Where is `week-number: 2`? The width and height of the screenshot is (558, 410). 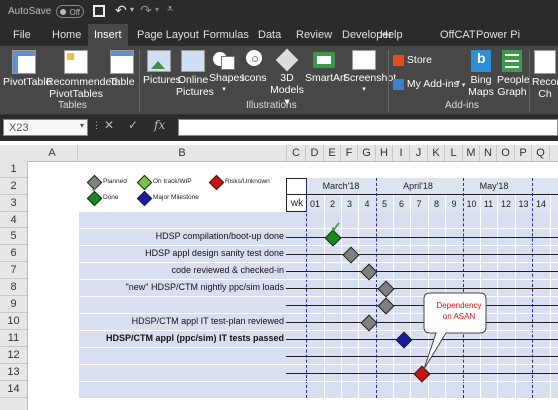
week-number: 2 is located at coordinates (332, 204).